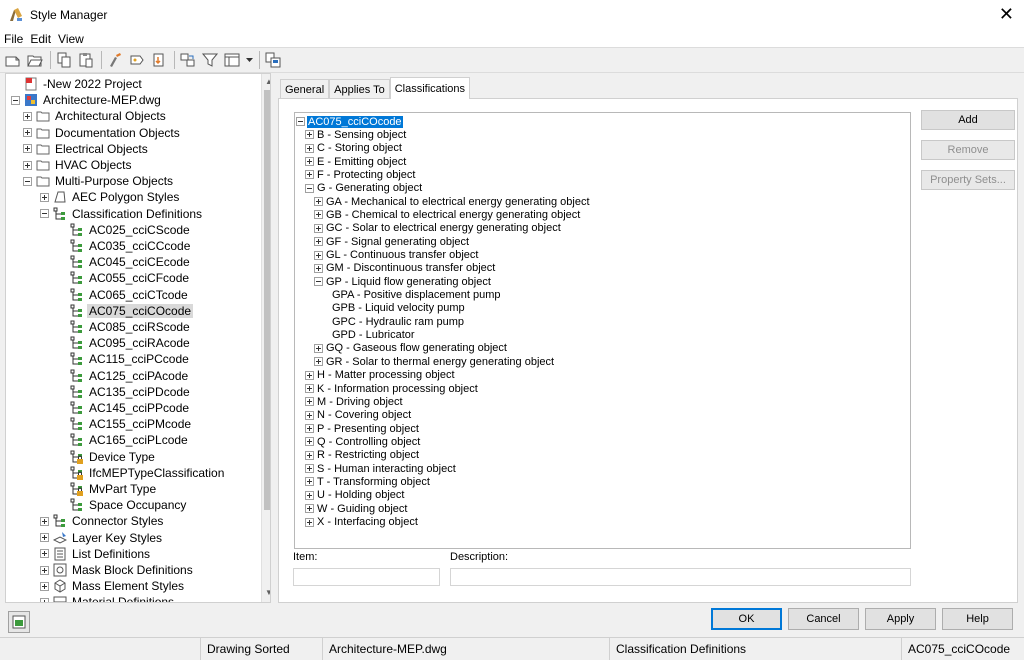  I want to click on copy-icon, so click(64, 60).